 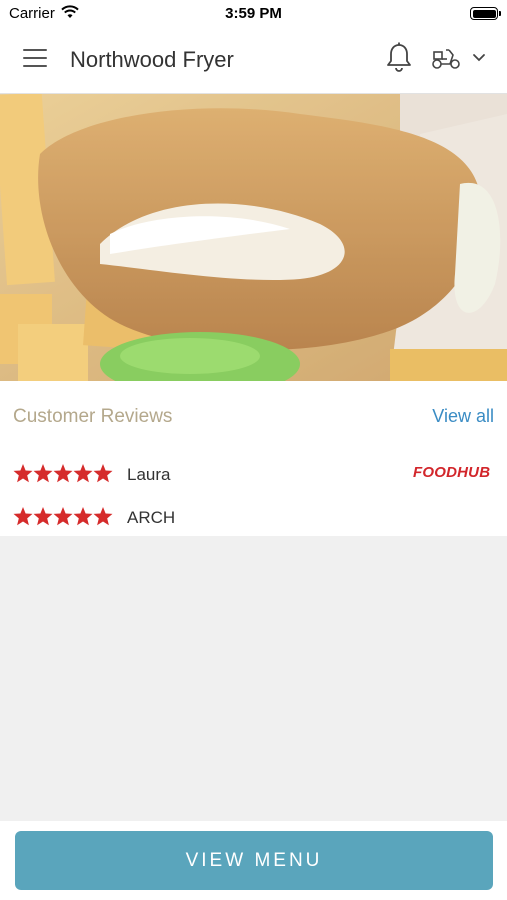 What do you see at coordinates (452, 472) in the screenshot?
I see `foodhub-logo: FOODHUB` at bounding box center [452, 472].